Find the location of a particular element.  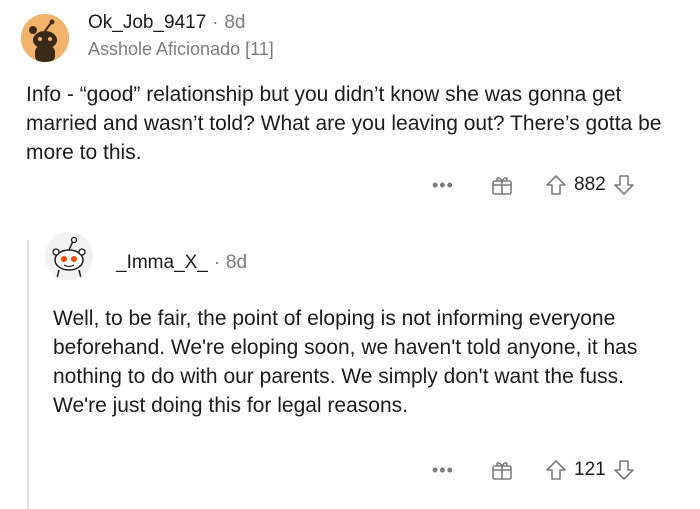

comment-actions: ••• 121 is located at coordinates (534, 470).